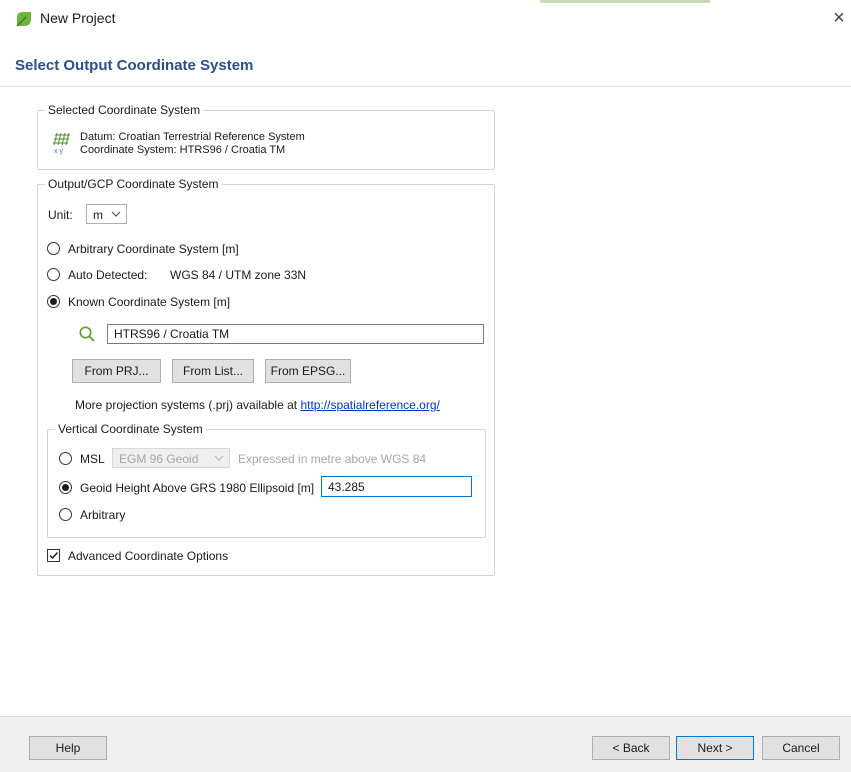 The width and height of the screenshot is (851, 772). What do you see at coordinates (425, 86) in the screenshot?
I see `heading-divider` at bounding box center [425, 86].